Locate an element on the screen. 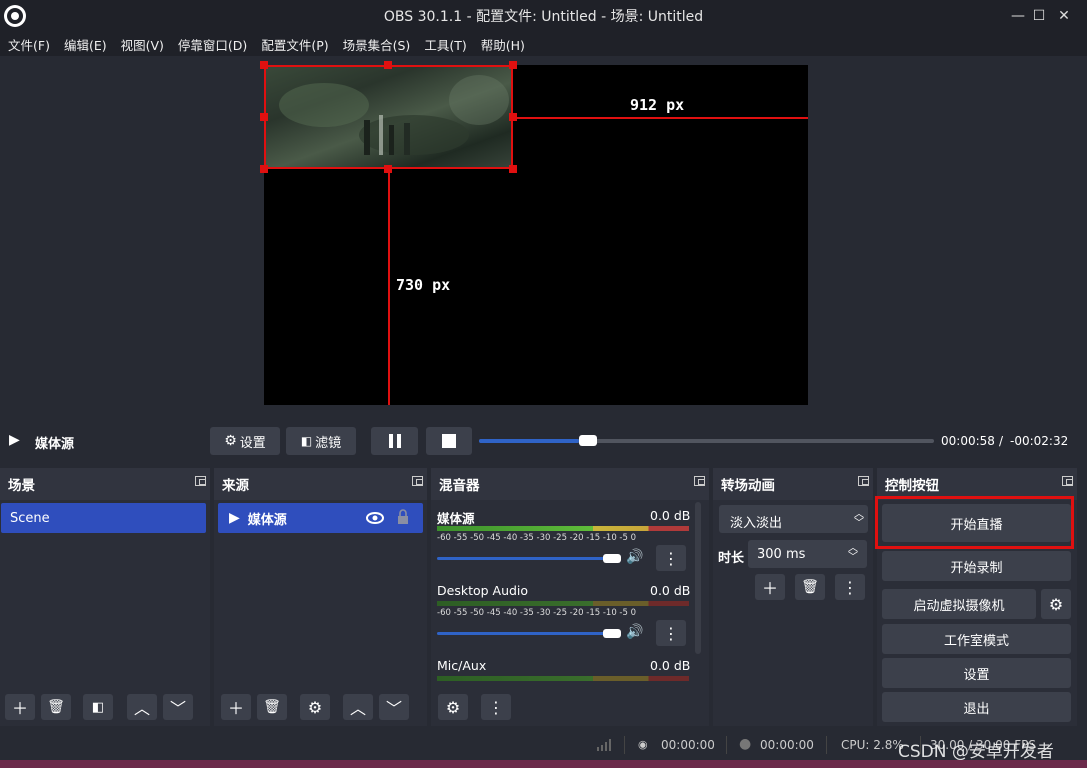  updown-chevron-icon: ︿ ﹀ is located at coordinates (859, 519).